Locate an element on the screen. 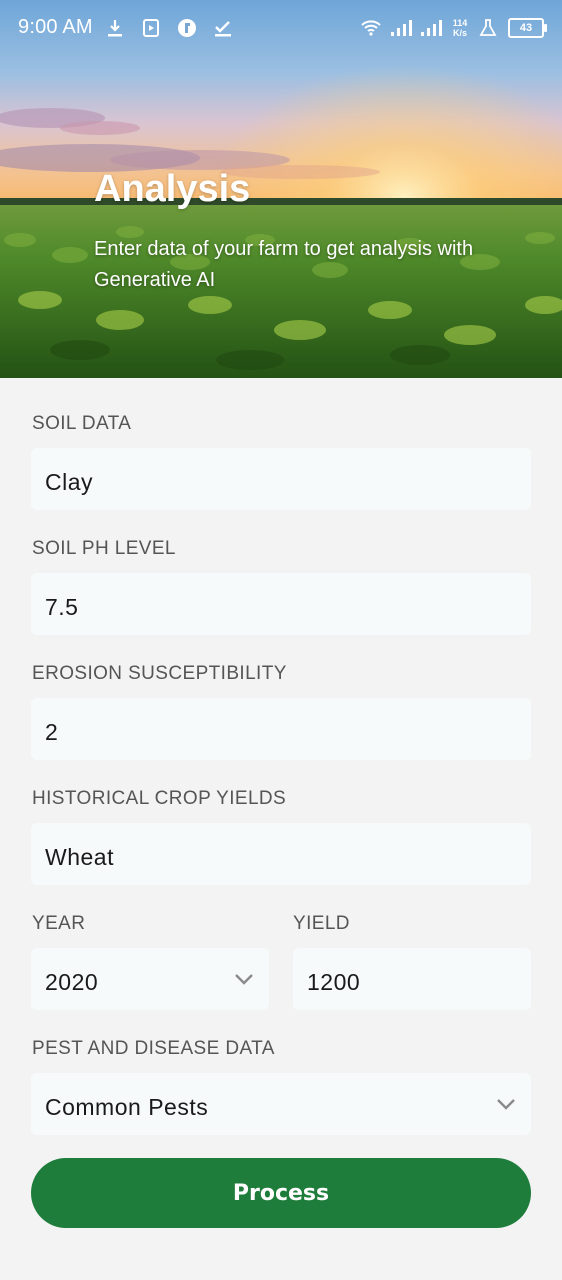 This screenshot has width=562, height=1280. wifi-icon is located at coordinates (371, 28).